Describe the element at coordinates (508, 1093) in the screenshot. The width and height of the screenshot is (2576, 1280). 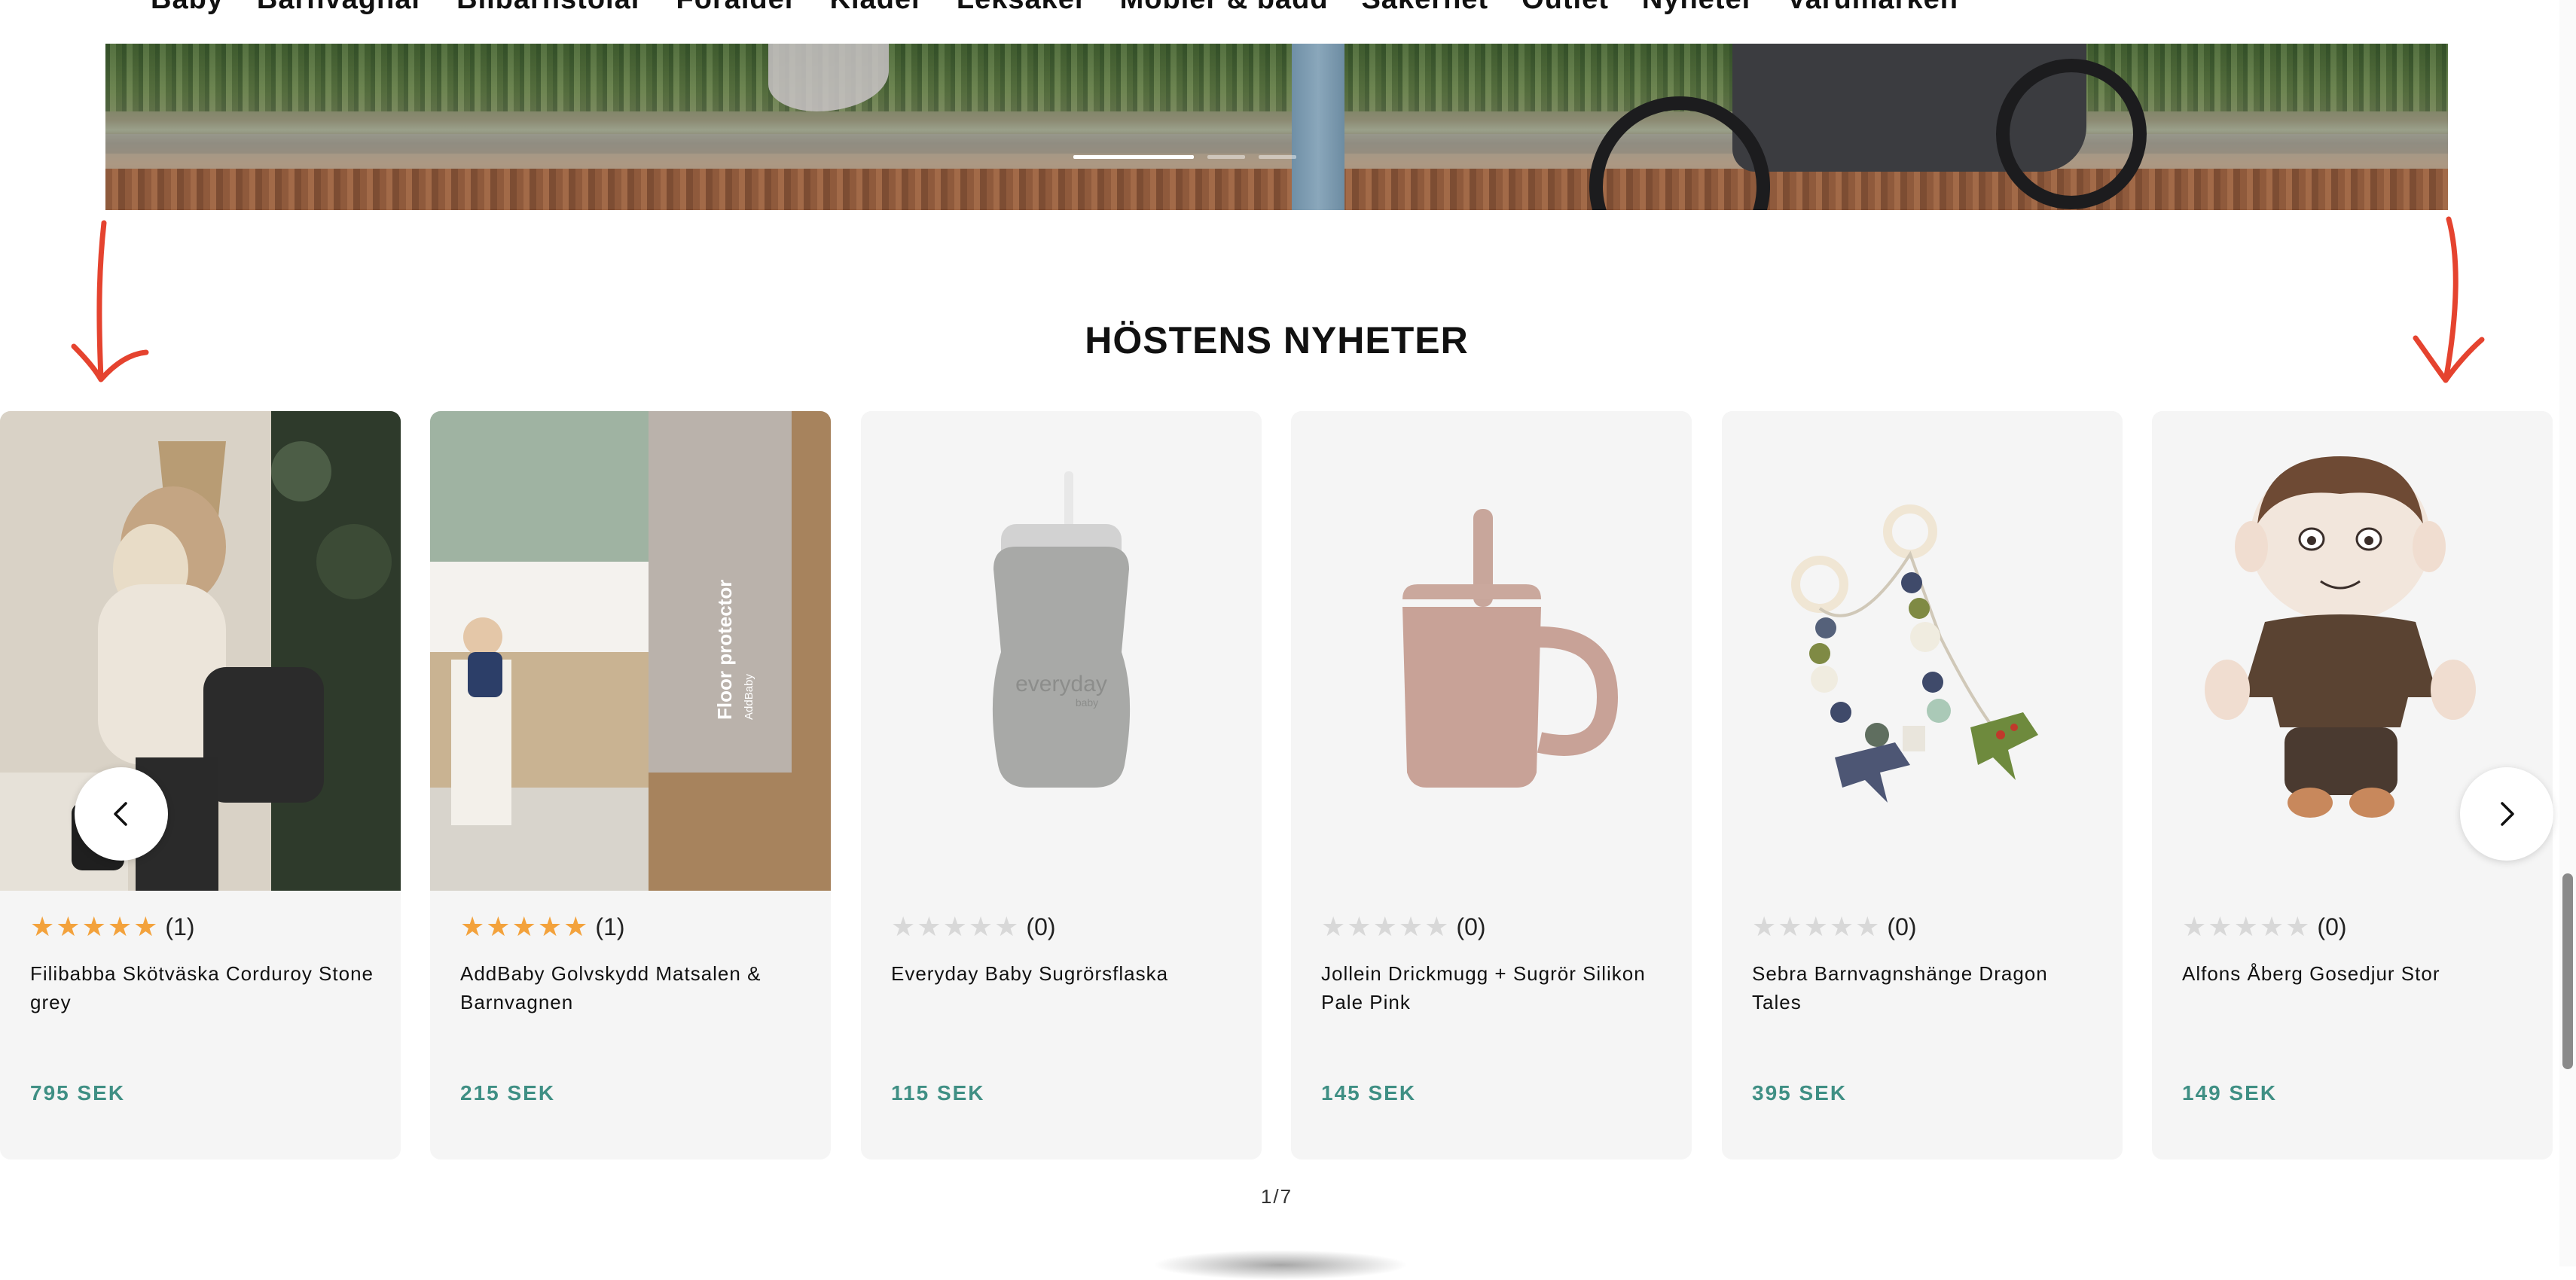
I see `product-price: 215 SEK` at that location.